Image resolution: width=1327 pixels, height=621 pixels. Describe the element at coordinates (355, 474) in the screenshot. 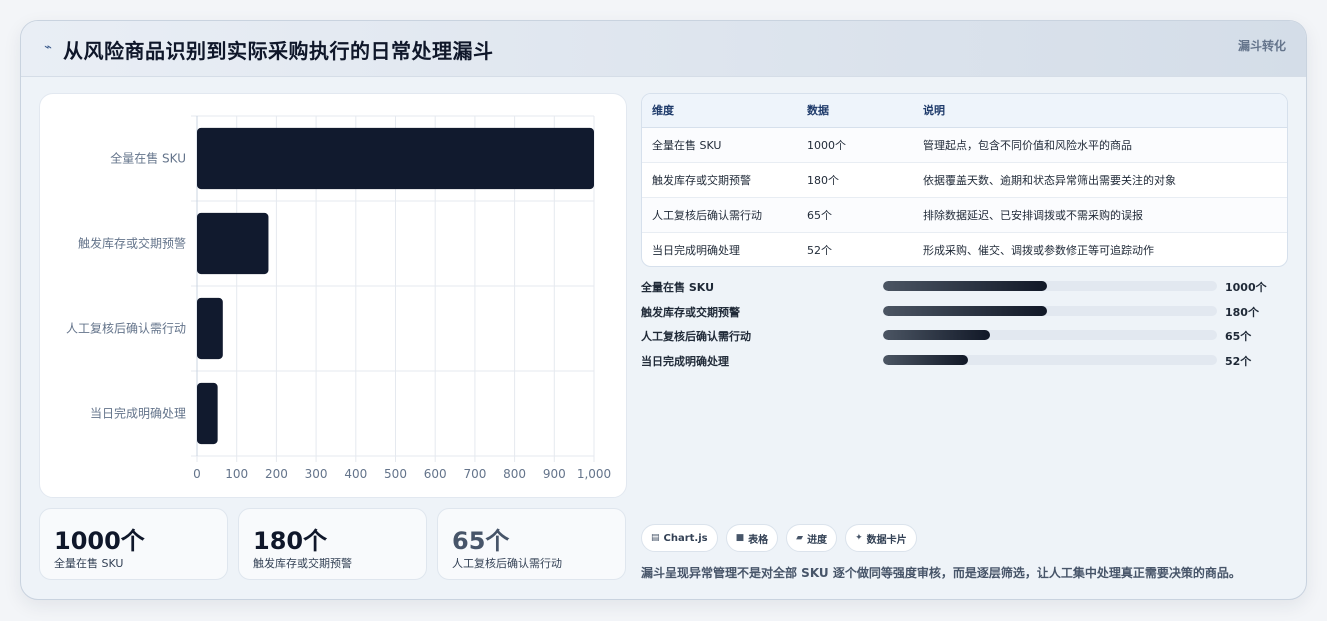

I see `x-tick-label: 400` at that location.